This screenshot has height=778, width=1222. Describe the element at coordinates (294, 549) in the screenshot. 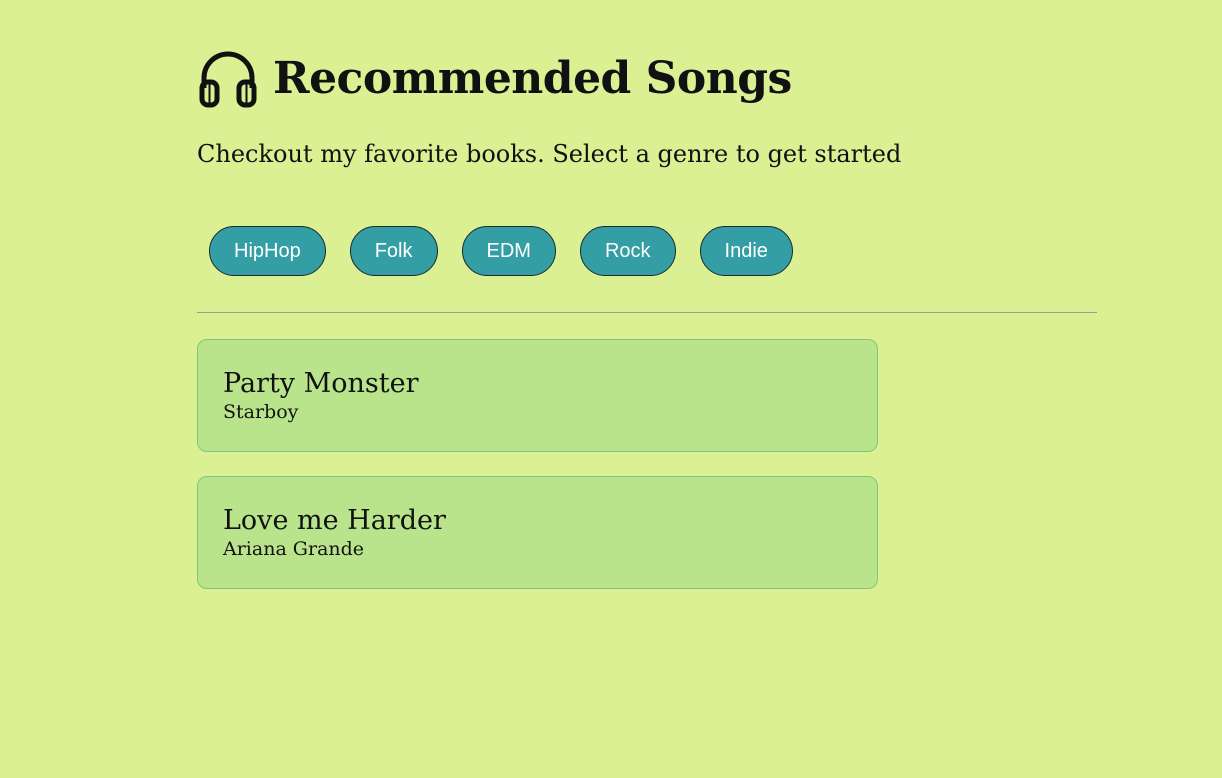

I see `song-artist: Ariana Grande` at that location.